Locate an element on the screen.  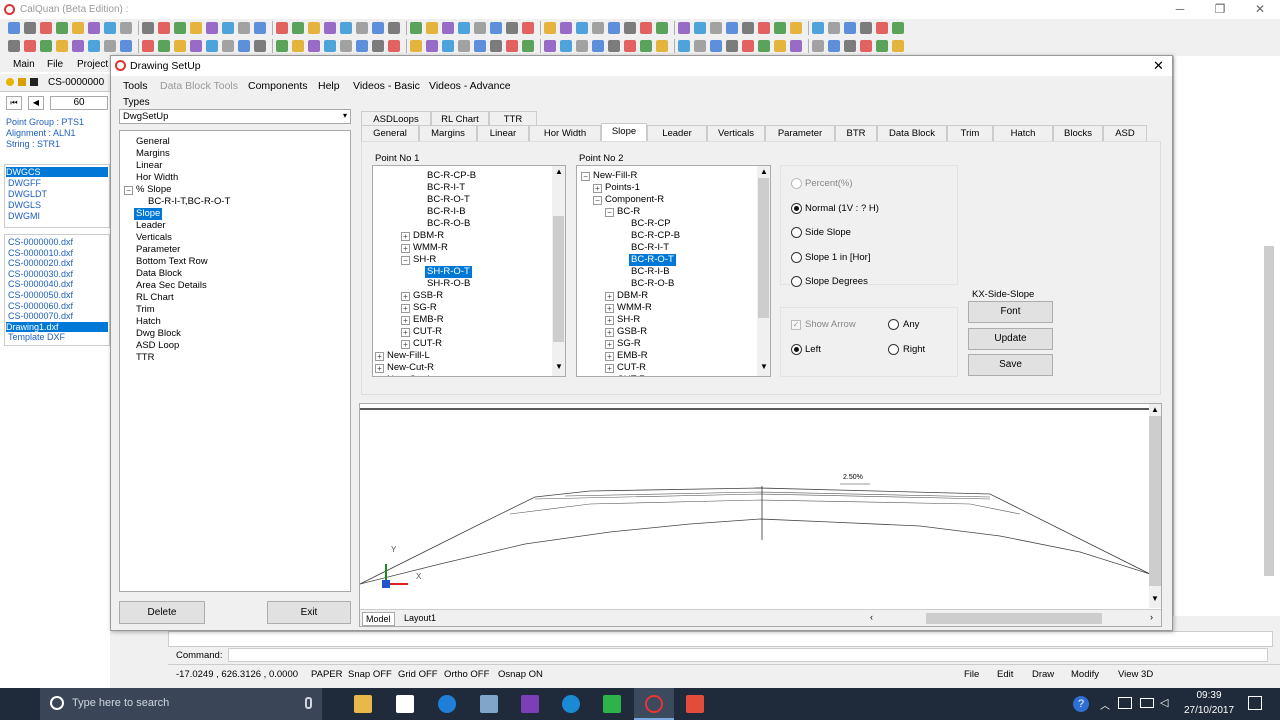
point2-scrollbar: ▲ ▼ is located at coordinates (763, 271).